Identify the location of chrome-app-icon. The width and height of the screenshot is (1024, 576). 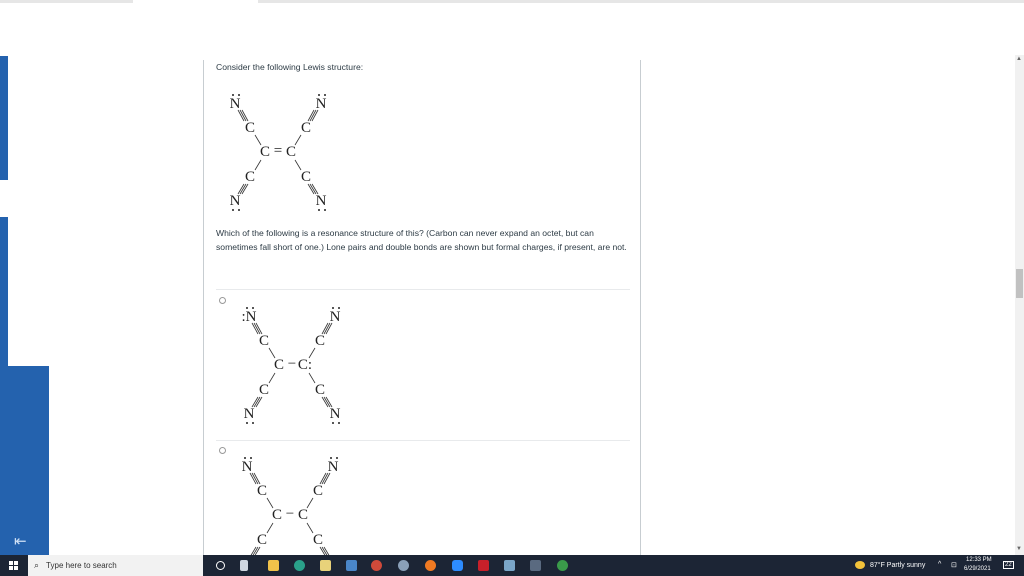
(562, 565).